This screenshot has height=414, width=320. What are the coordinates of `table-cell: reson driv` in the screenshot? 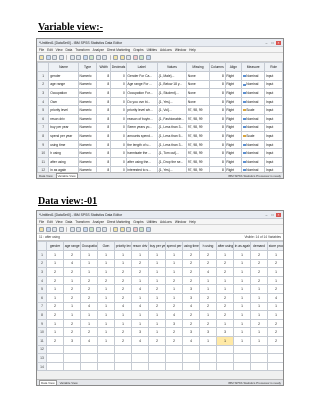 It's located at (63, 118).